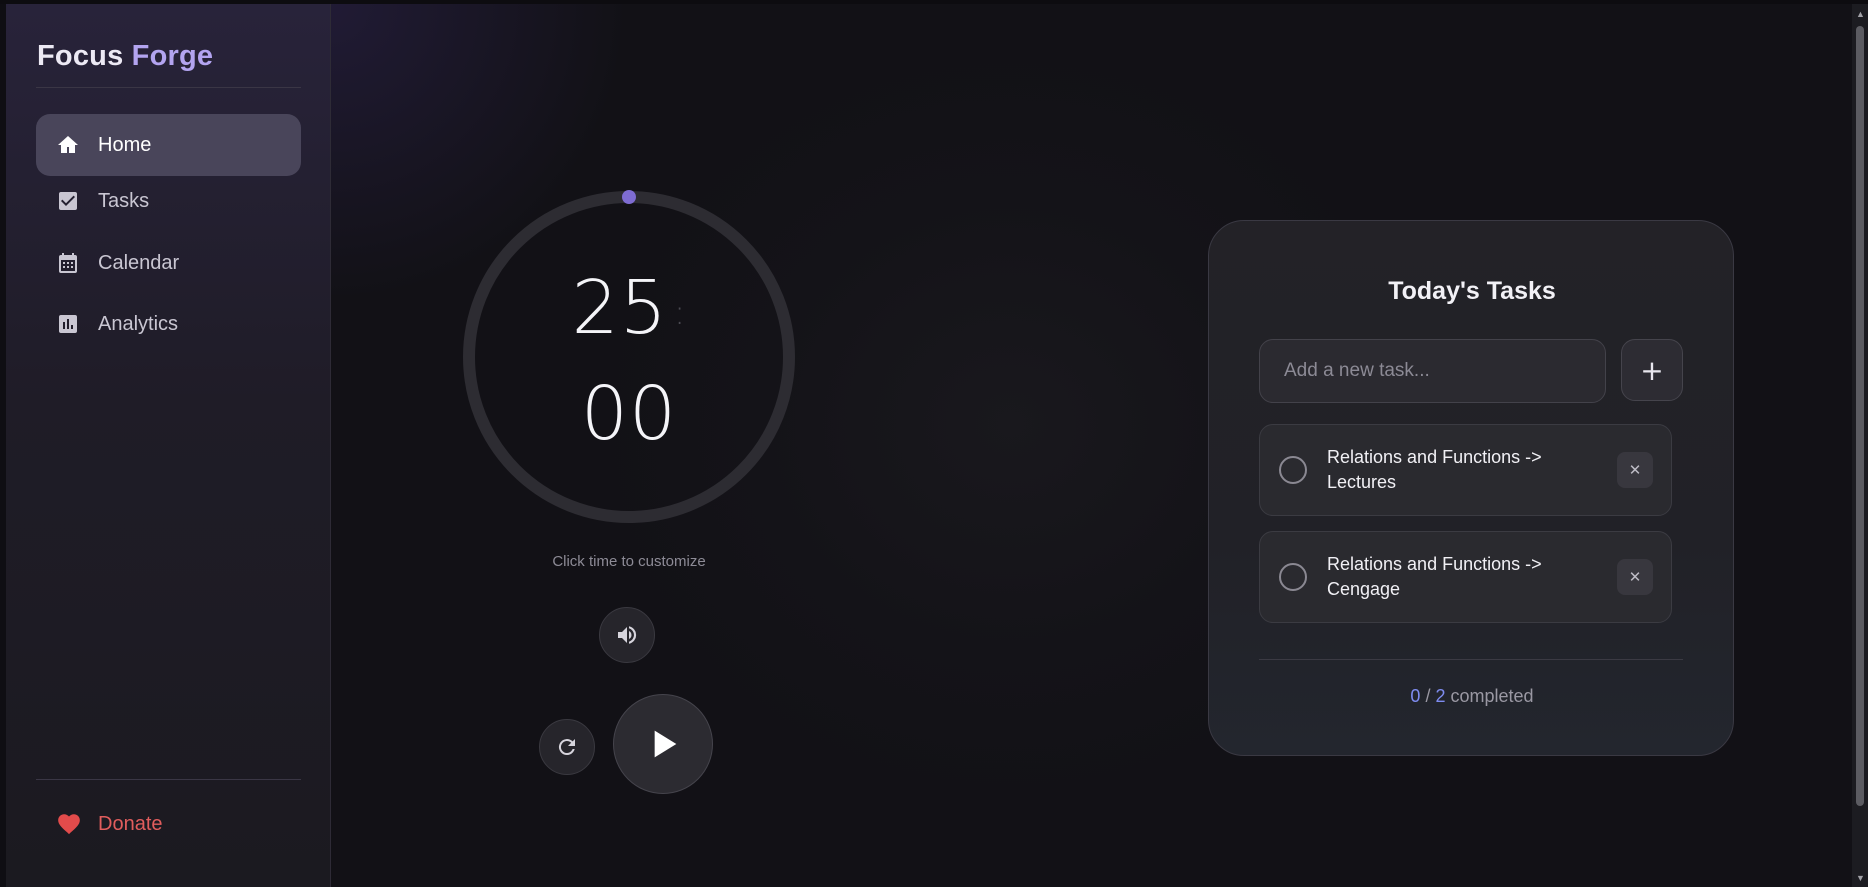  I want to click on heart-icon, so click(69, 824).